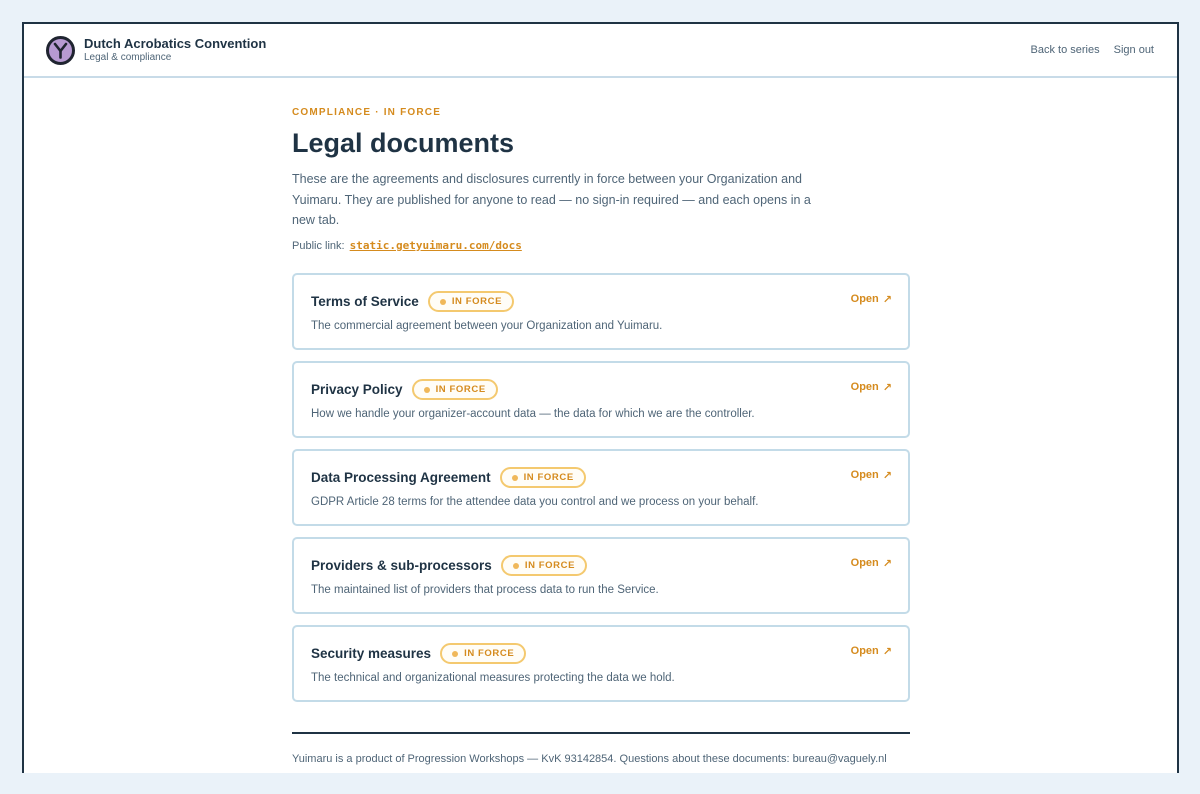 This screenshot has height=794, width=1200. Describe the element at coordinates (401, 565) in the screenshot. I see `document-title: Providers & sub-processors` at that location.